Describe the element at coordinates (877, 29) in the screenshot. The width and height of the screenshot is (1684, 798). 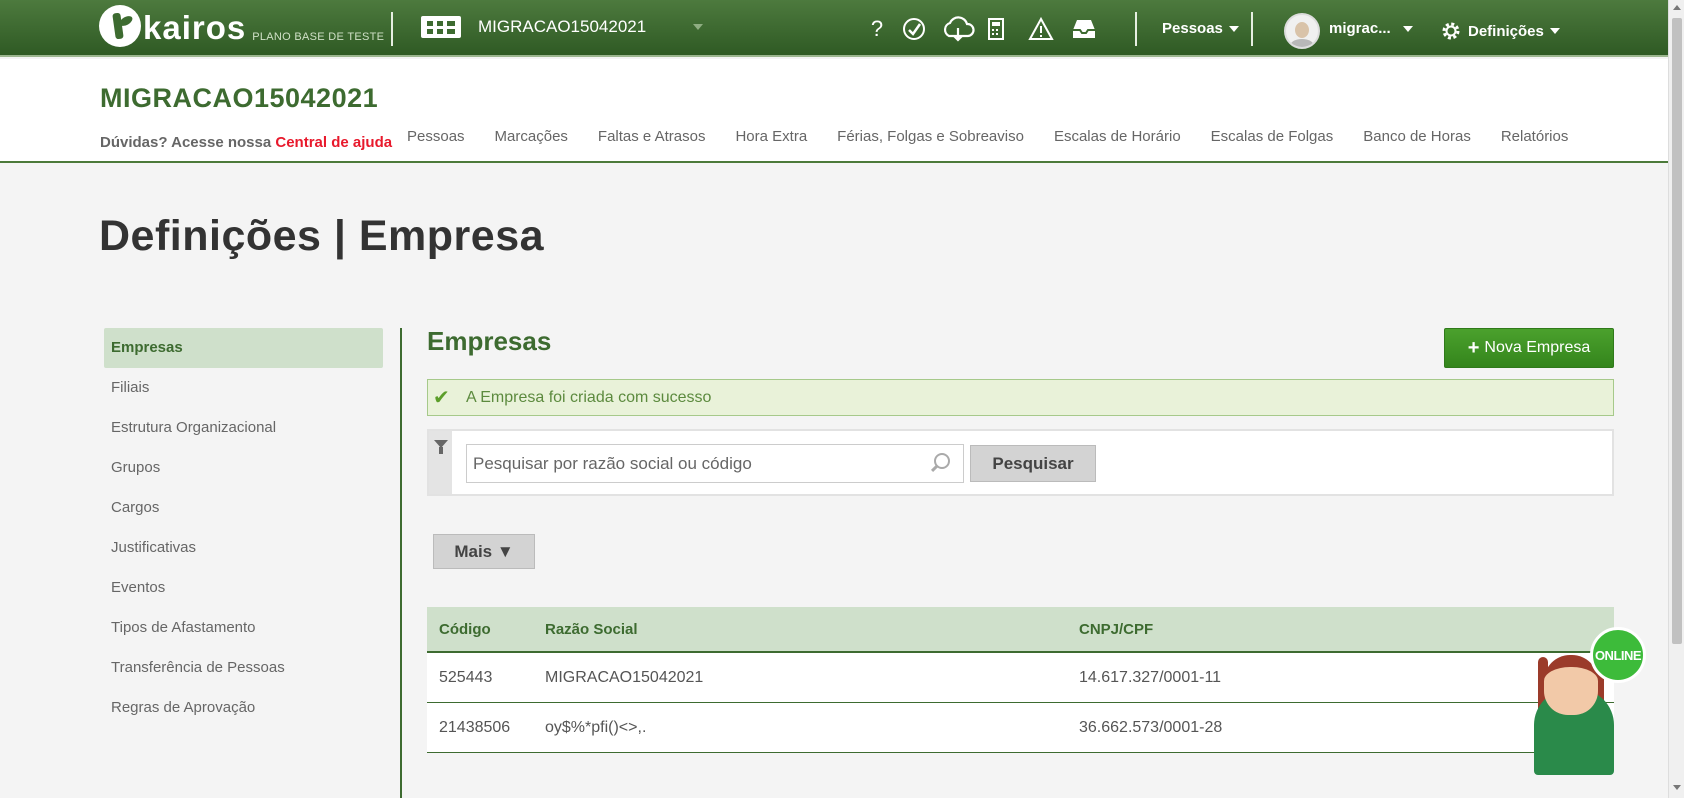
I see `help-icon: ?` at that location.